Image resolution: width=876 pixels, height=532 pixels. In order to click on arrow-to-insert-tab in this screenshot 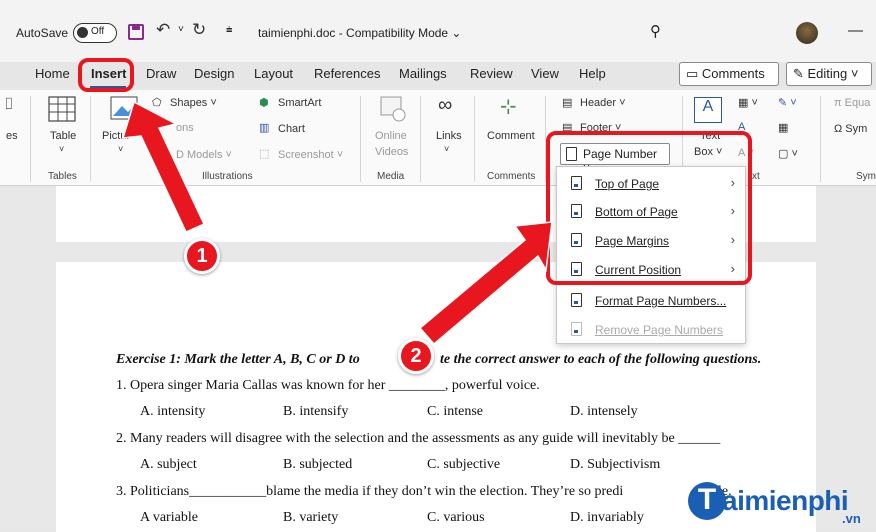, I will do `click(163, 166)`.